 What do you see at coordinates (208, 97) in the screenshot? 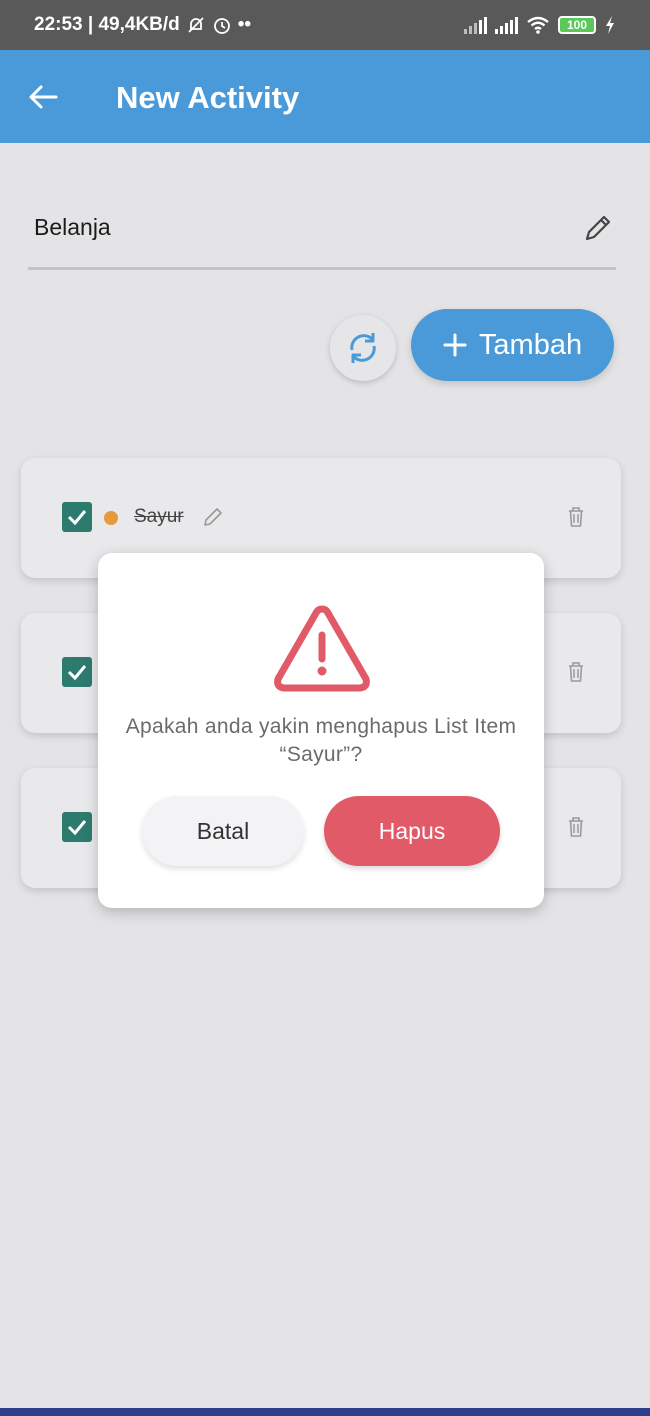
I see `page-title: New Activity` at bounding box center [208, 97].